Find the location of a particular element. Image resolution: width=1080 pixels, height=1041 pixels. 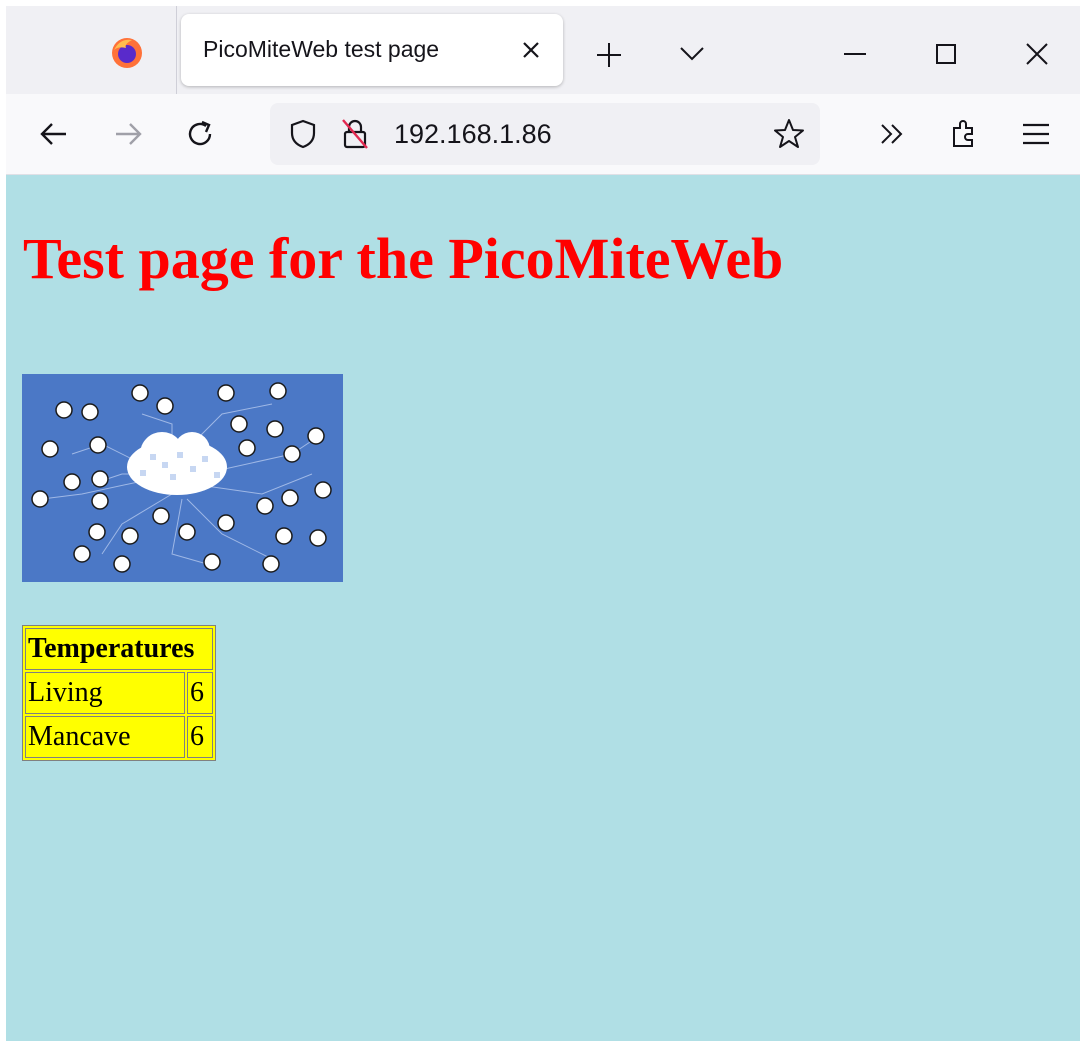

overflow-icon is located at coordinates (892, 134).